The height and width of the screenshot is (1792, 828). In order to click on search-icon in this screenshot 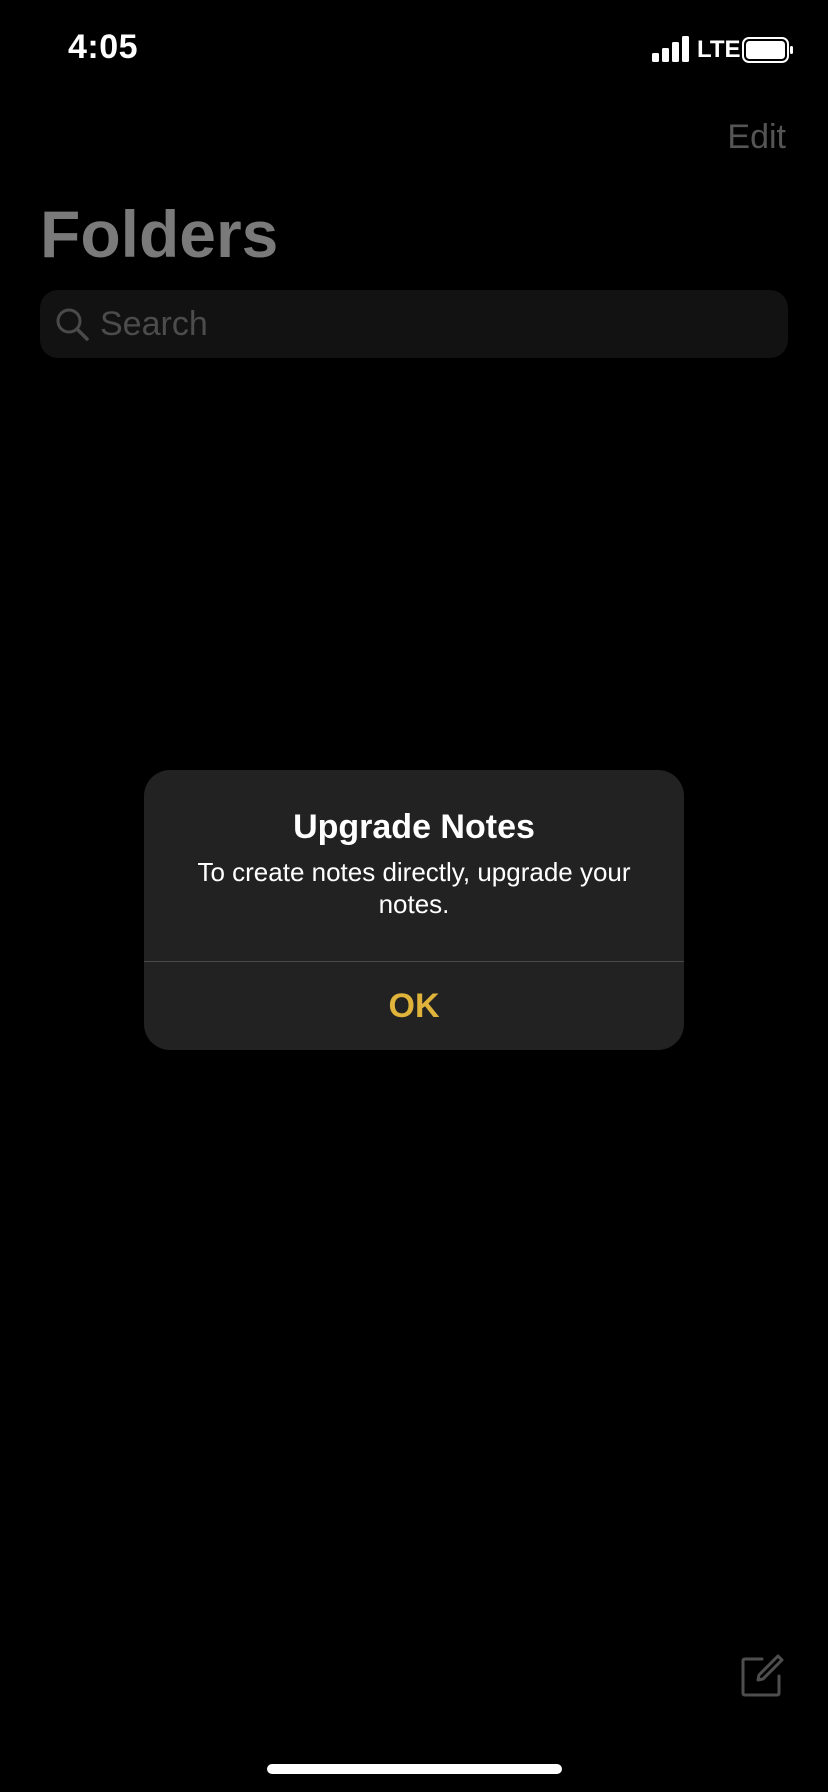, I will do `click(72, 324)`.